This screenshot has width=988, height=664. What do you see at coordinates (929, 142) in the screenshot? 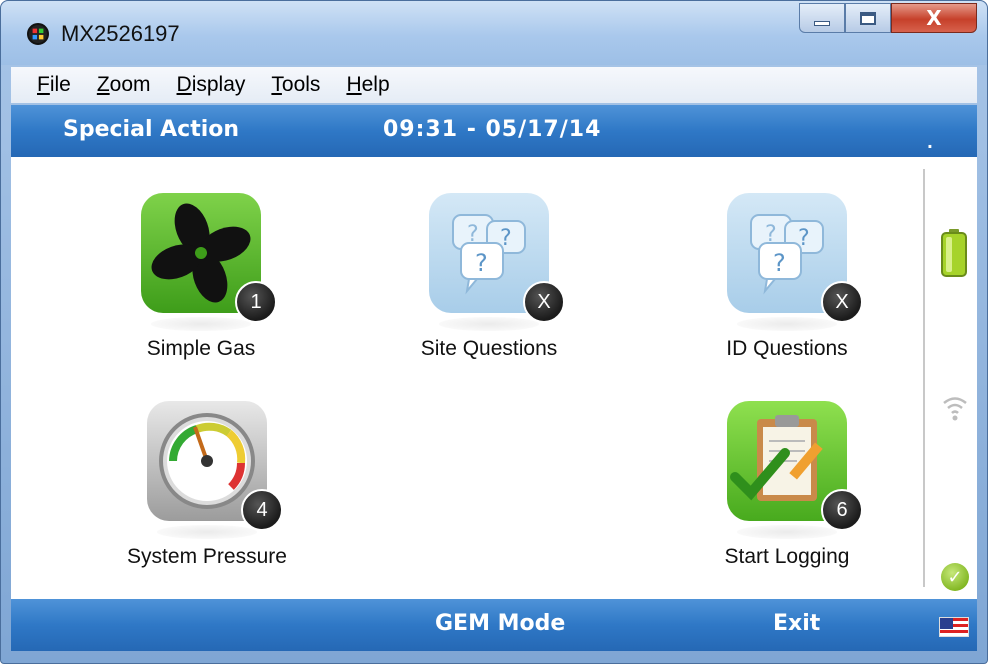
I see `header-indicator: .` at bounding box center [929, 142].